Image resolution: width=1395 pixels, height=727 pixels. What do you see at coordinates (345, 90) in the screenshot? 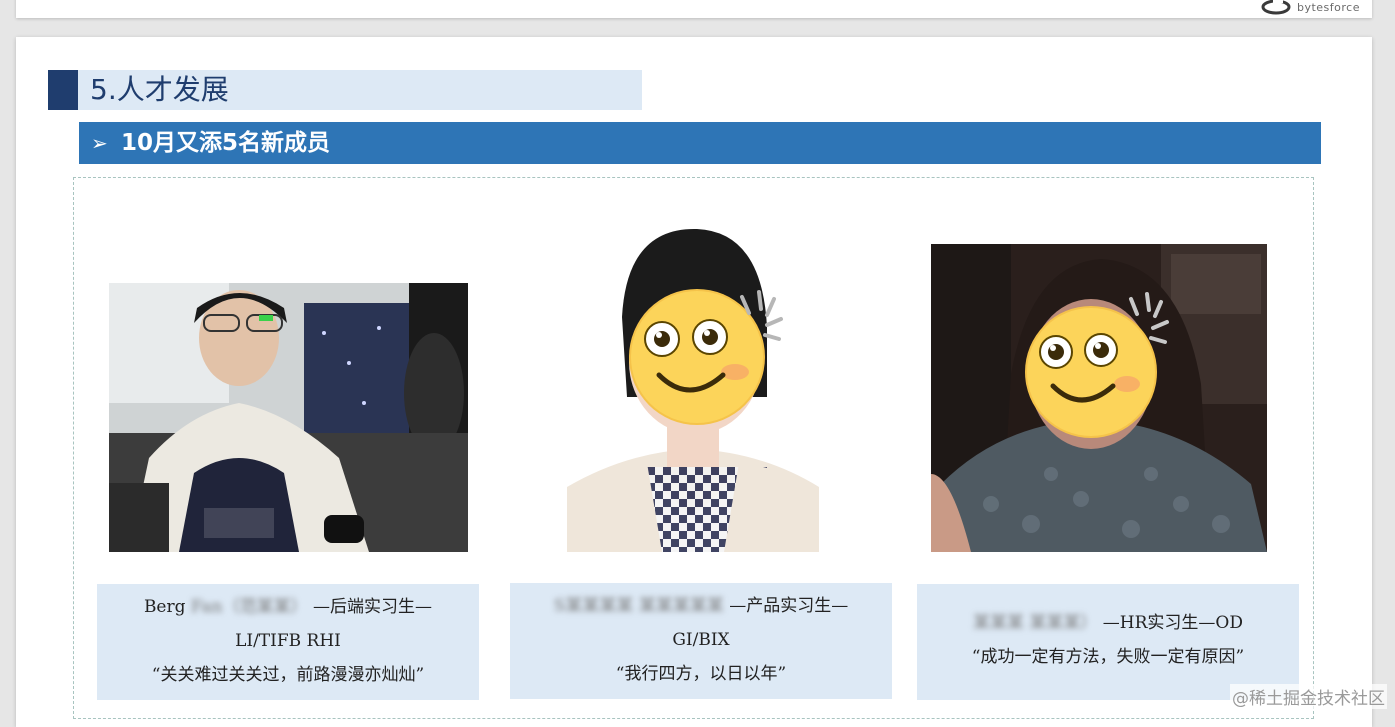
I see `section-header: 5.人才发展` at bounding box center [345, 90].